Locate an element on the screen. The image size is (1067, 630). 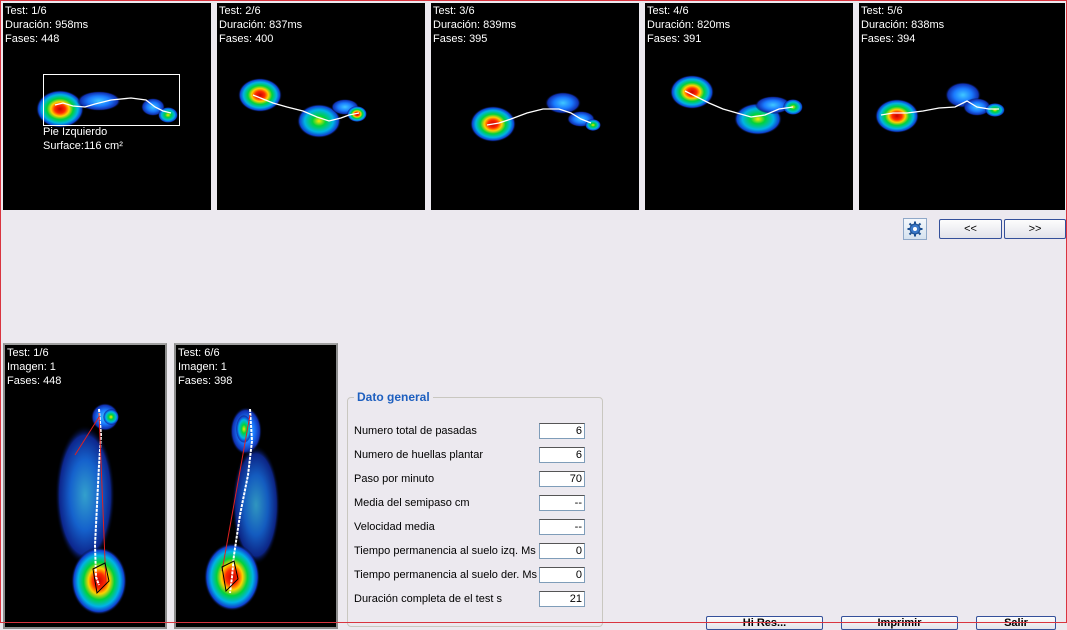
test-phases: Fases: 398 is located at coordinates (205, 381).